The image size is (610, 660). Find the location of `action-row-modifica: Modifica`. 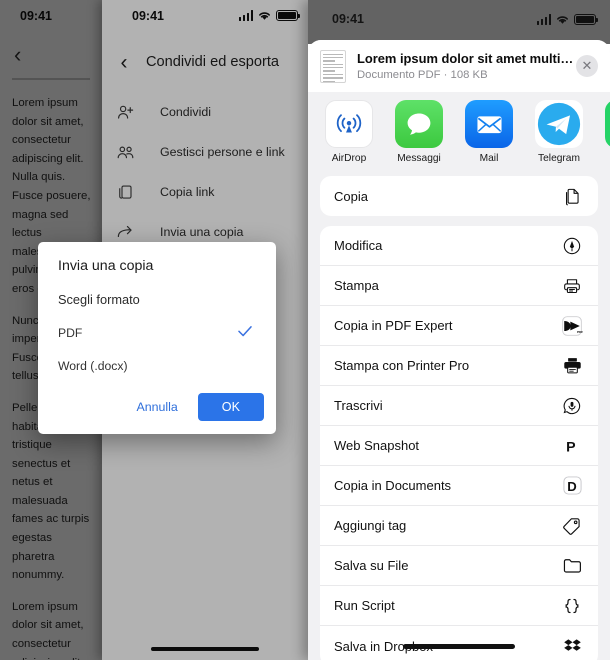

action-row-modifica: Modifica is located at coordinates (459, 246).